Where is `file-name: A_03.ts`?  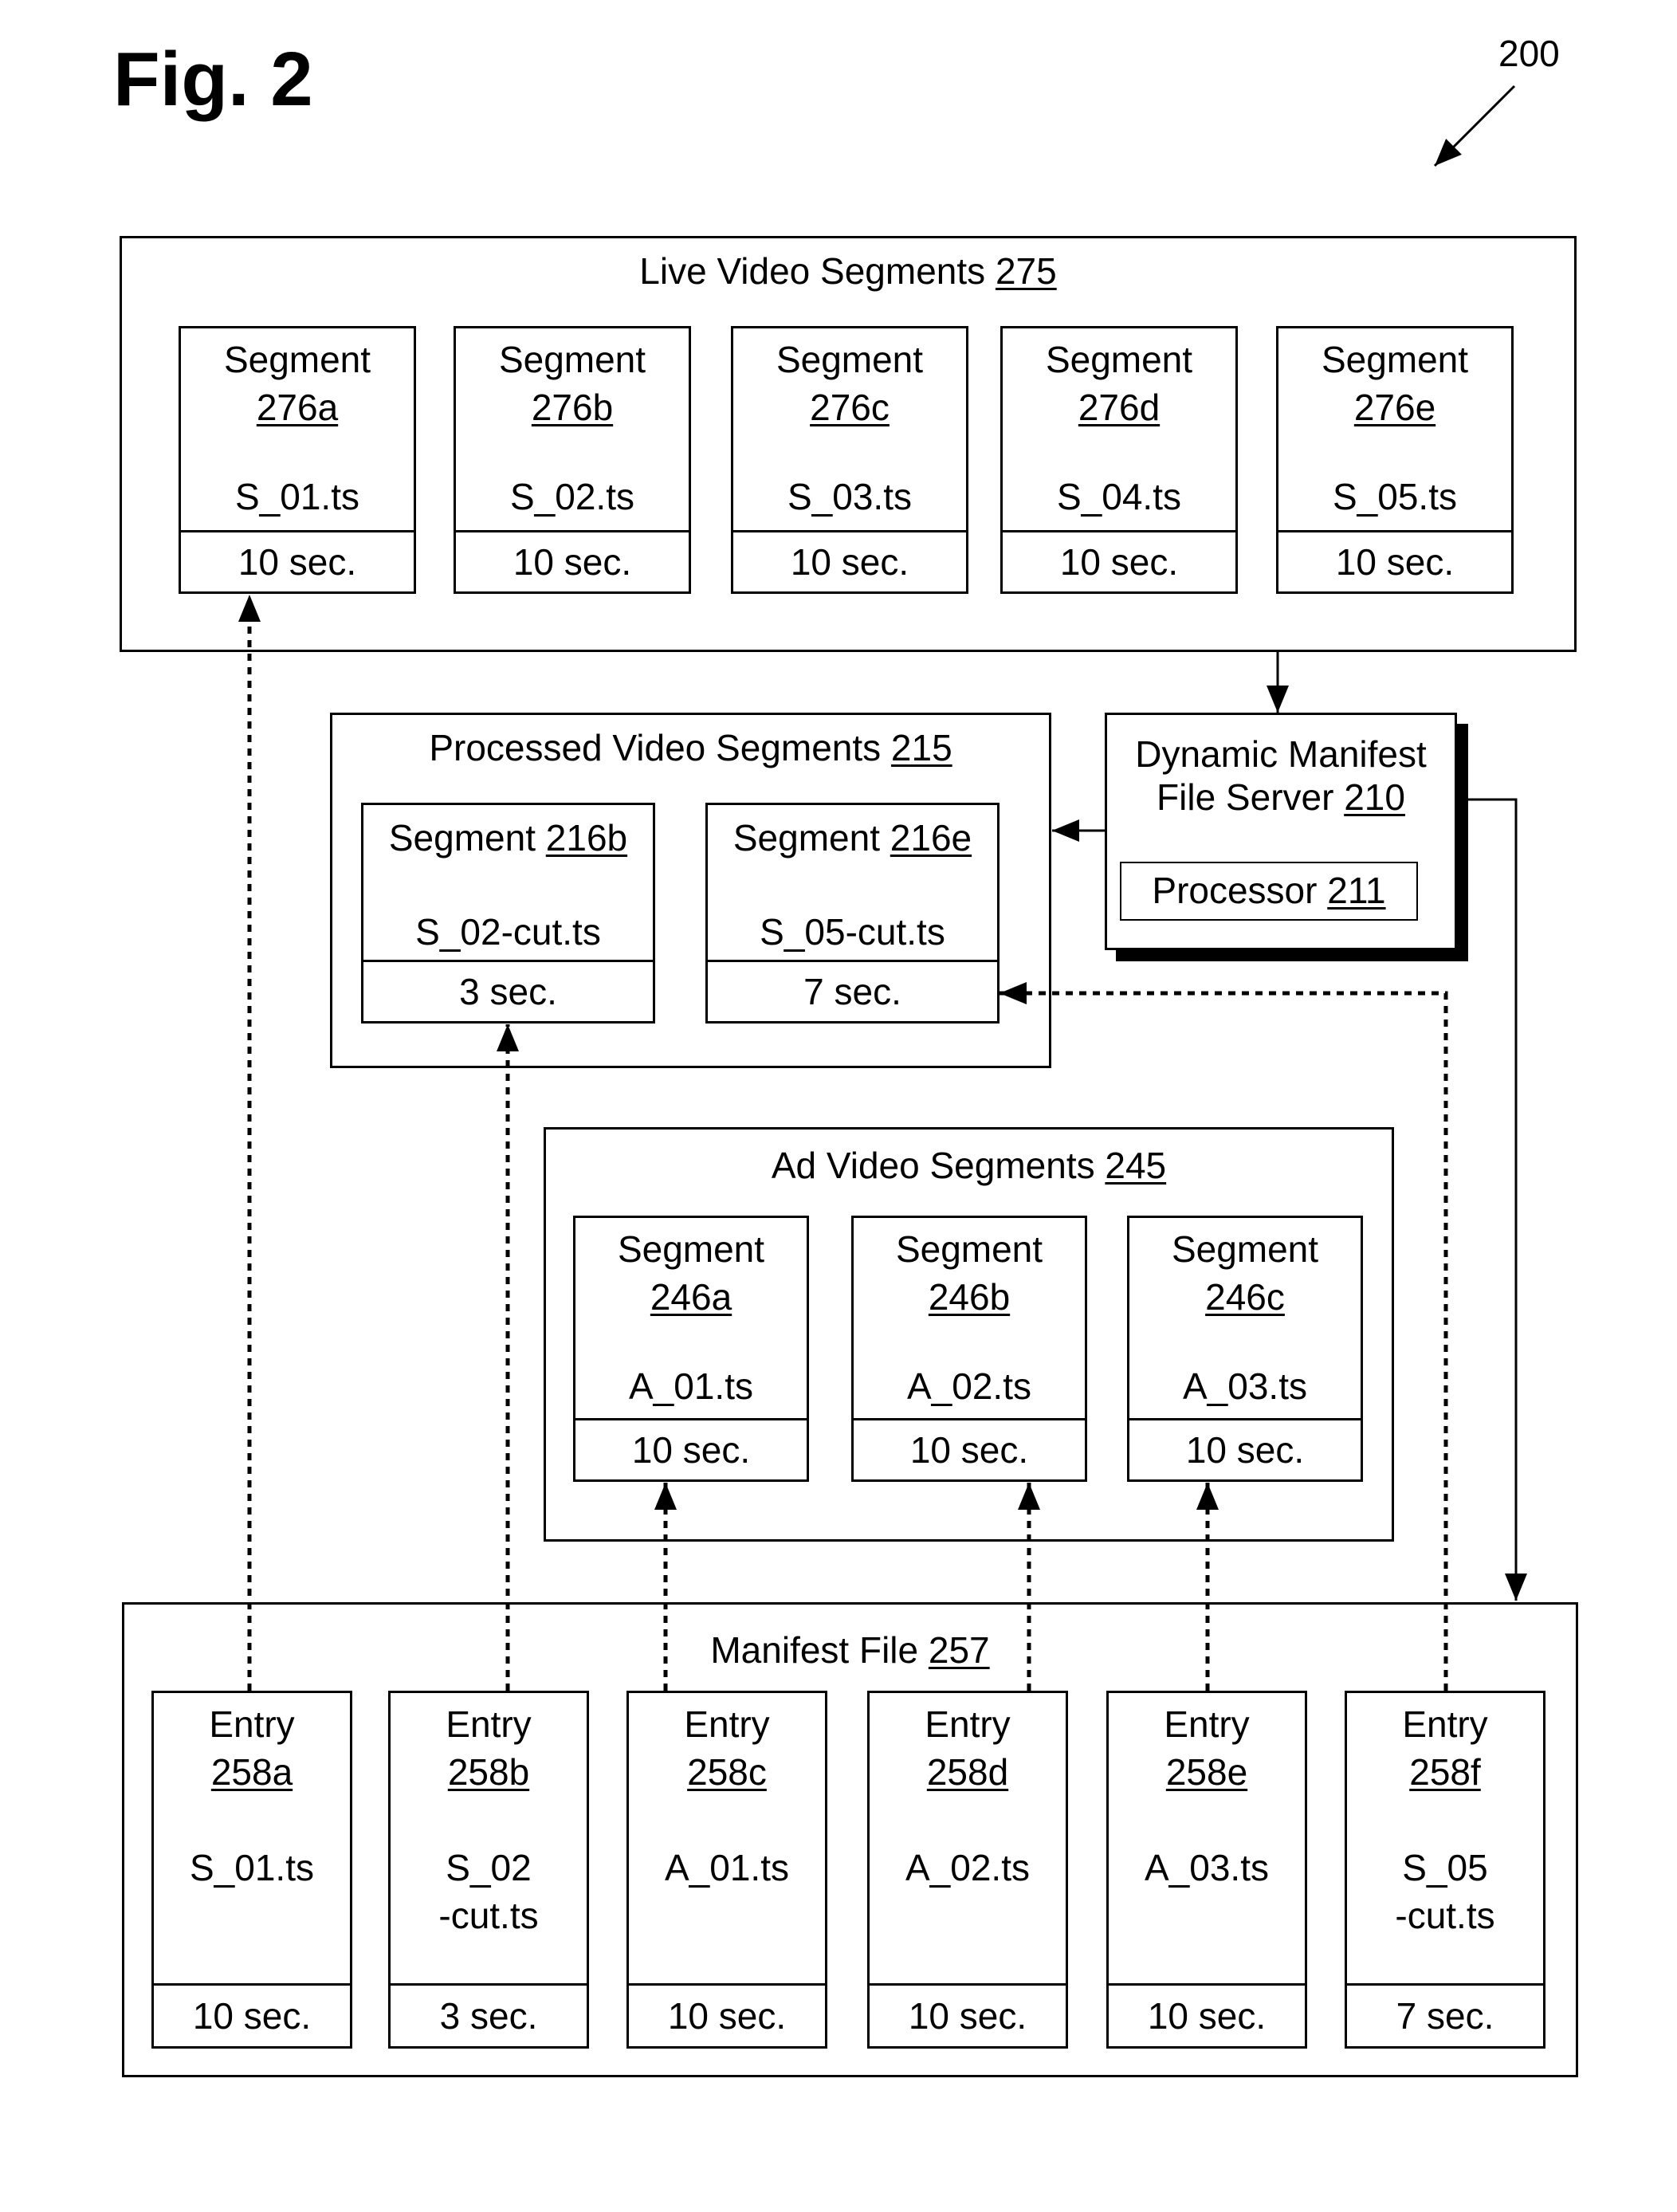
file-name: A_03.ts is located at coordinates (1245, 1386).